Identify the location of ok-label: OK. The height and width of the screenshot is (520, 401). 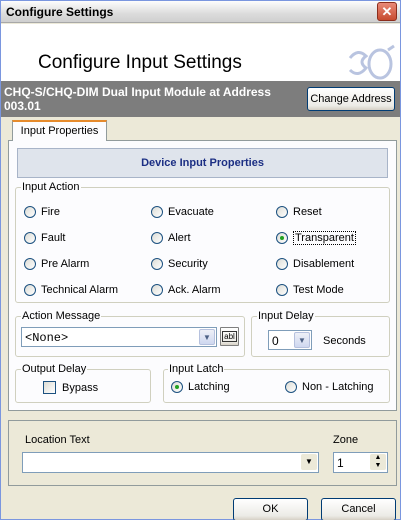
(270, 509).